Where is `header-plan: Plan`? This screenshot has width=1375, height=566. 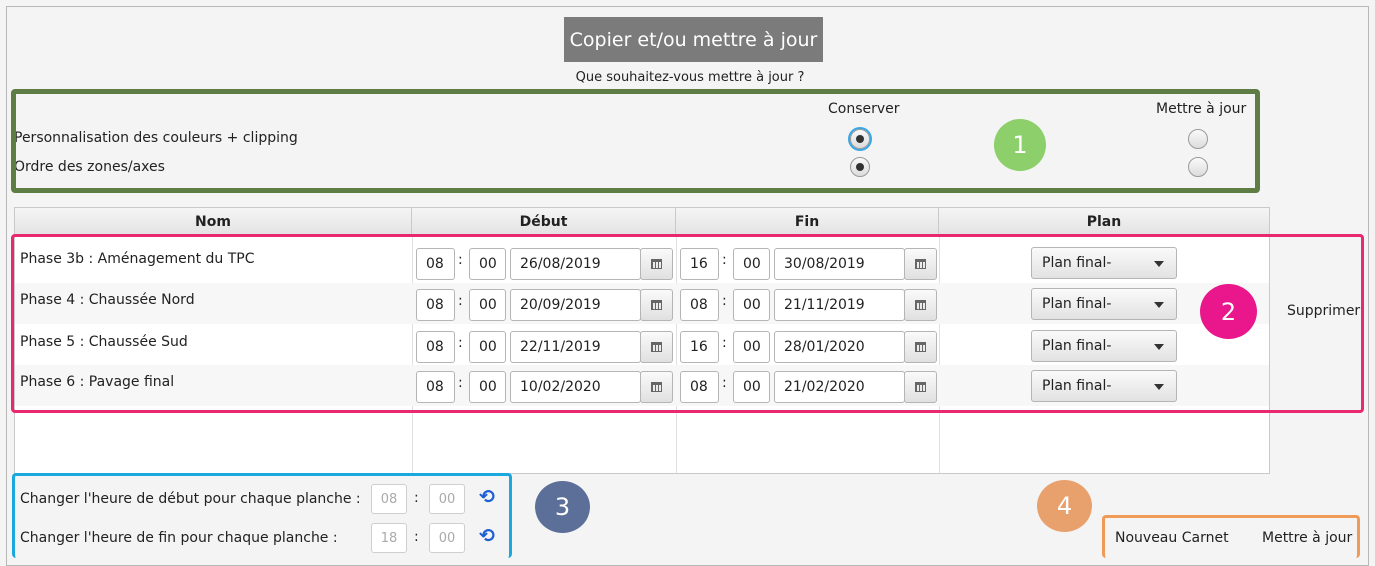 header-plan: Plan is located at coordinates (1104, 222).